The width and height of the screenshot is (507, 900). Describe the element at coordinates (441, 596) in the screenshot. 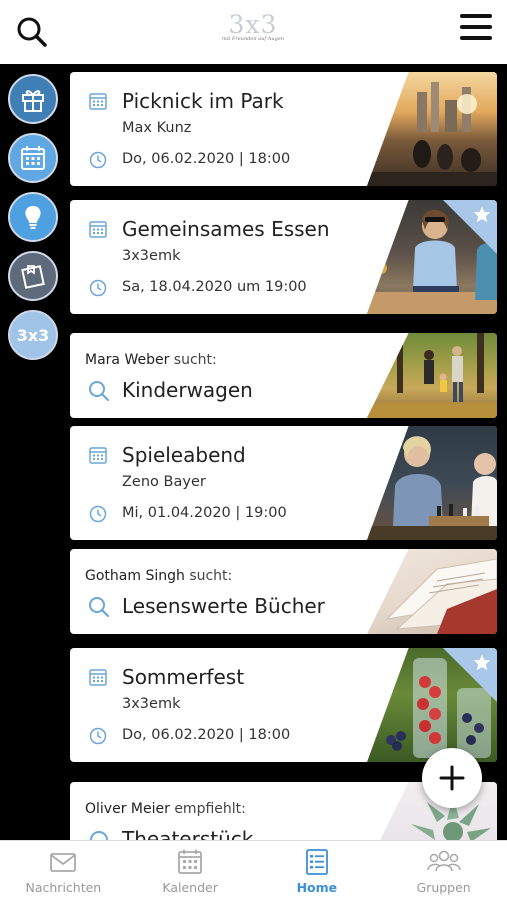

I see `book-pages-scene` at that location.